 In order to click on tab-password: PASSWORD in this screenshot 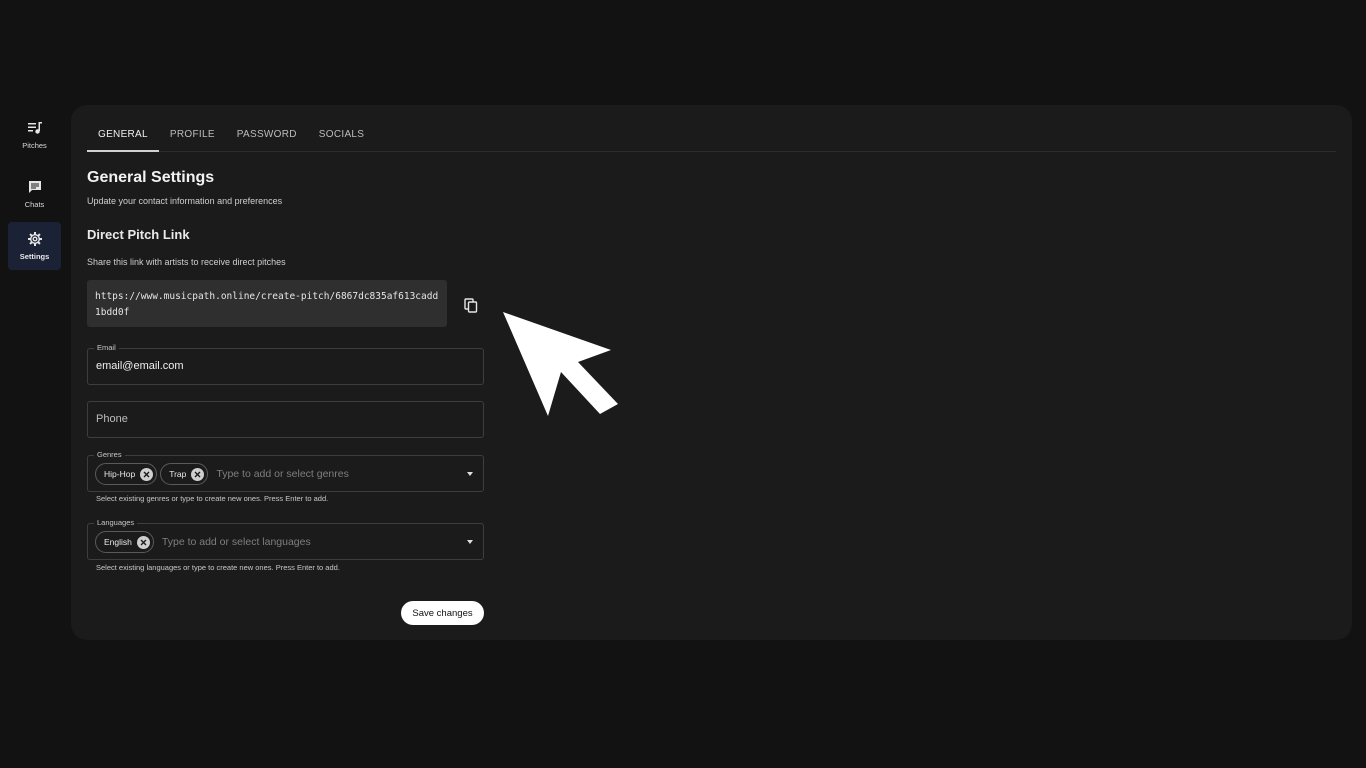, I will do `click(267, 135)`.